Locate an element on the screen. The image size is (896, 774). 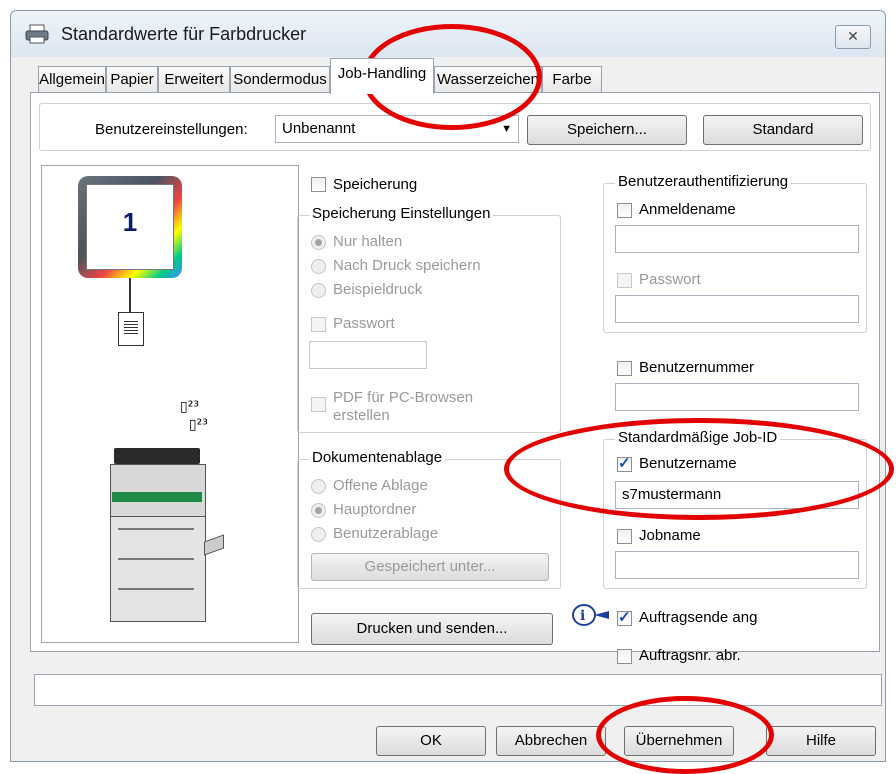
login-name-checkbox is located at coordinates (624, 210).